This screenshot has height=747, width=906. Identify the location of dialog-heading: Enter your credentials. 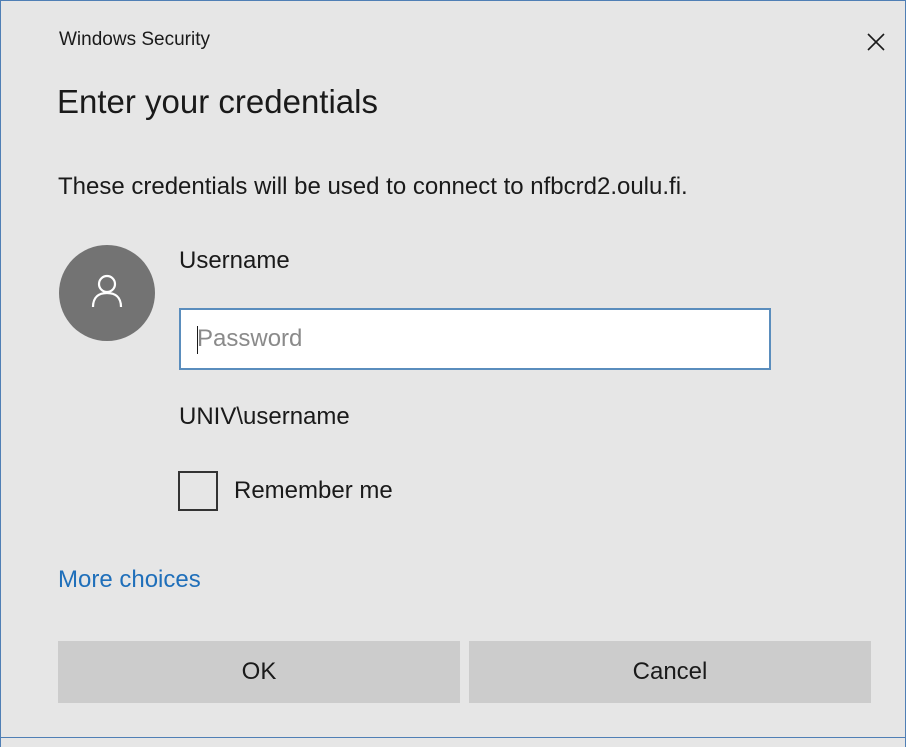
(217, 101).